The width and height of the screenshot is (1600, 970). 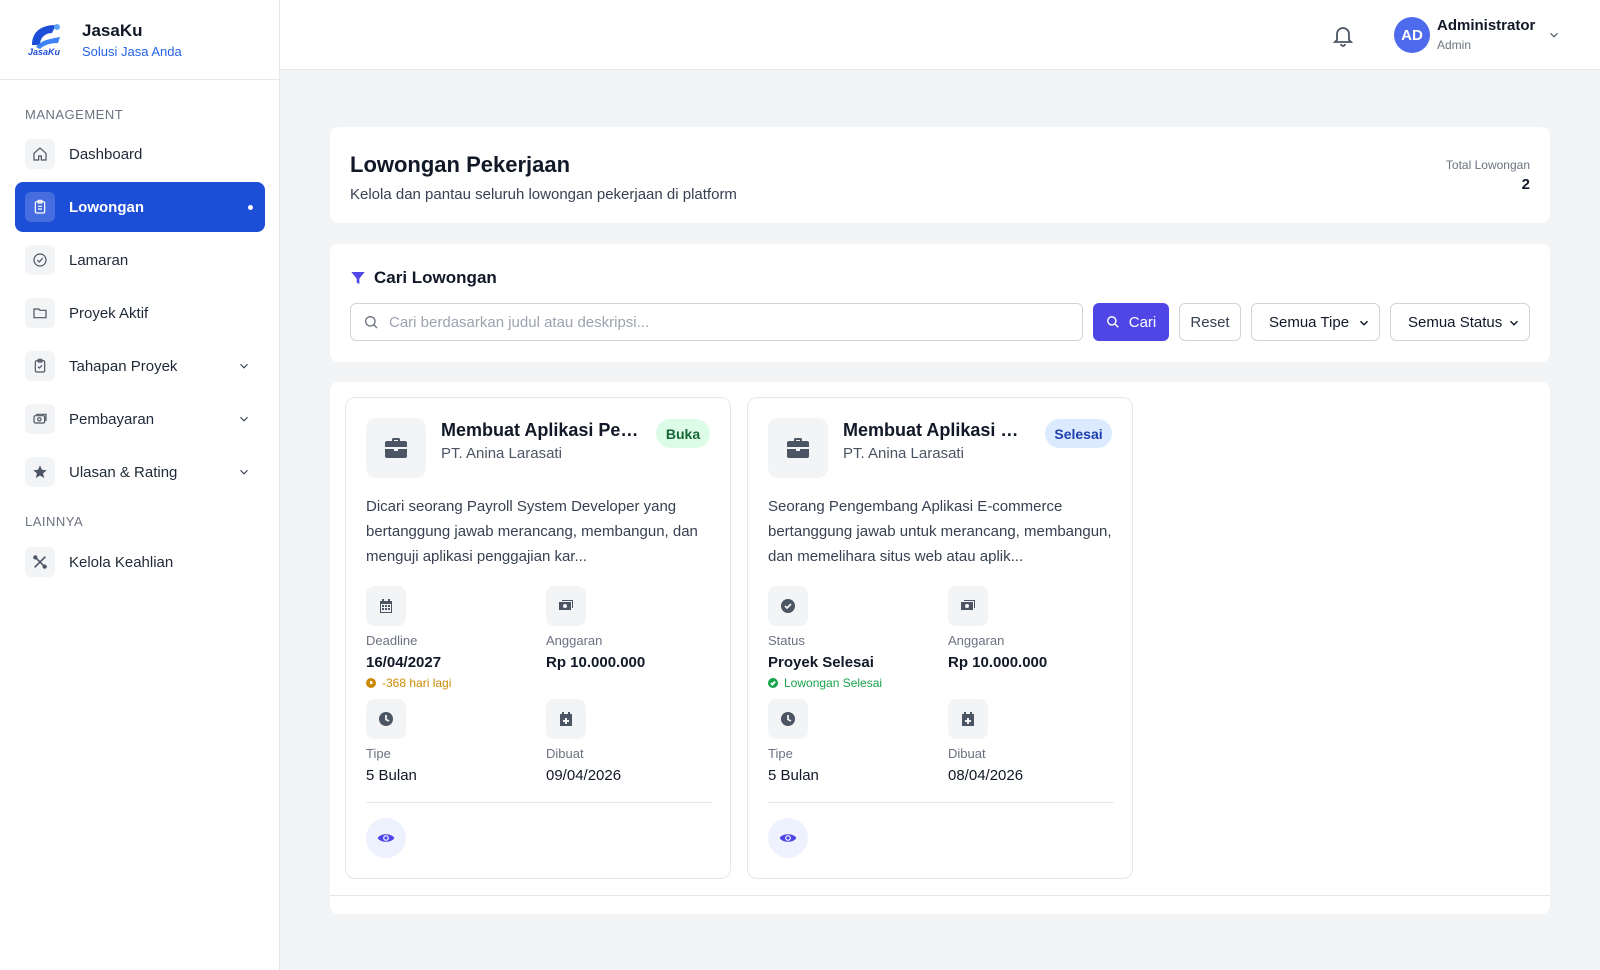 What do you see at coordinates (132, 51) in the screenshot?
I see `brand-tagline: Solusi Jasa Anda` at bounding box center [132, 51].